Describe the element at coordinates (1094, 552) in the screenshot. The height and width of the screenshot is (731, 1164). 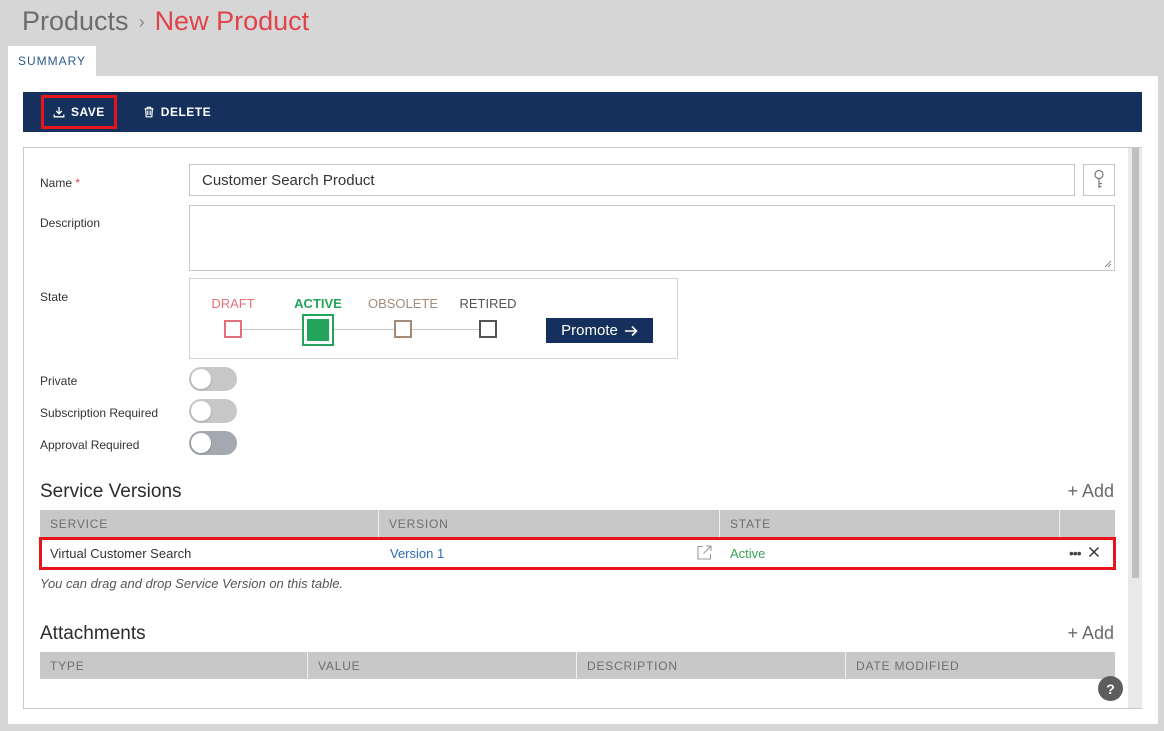
I see `close-icon` at that location.